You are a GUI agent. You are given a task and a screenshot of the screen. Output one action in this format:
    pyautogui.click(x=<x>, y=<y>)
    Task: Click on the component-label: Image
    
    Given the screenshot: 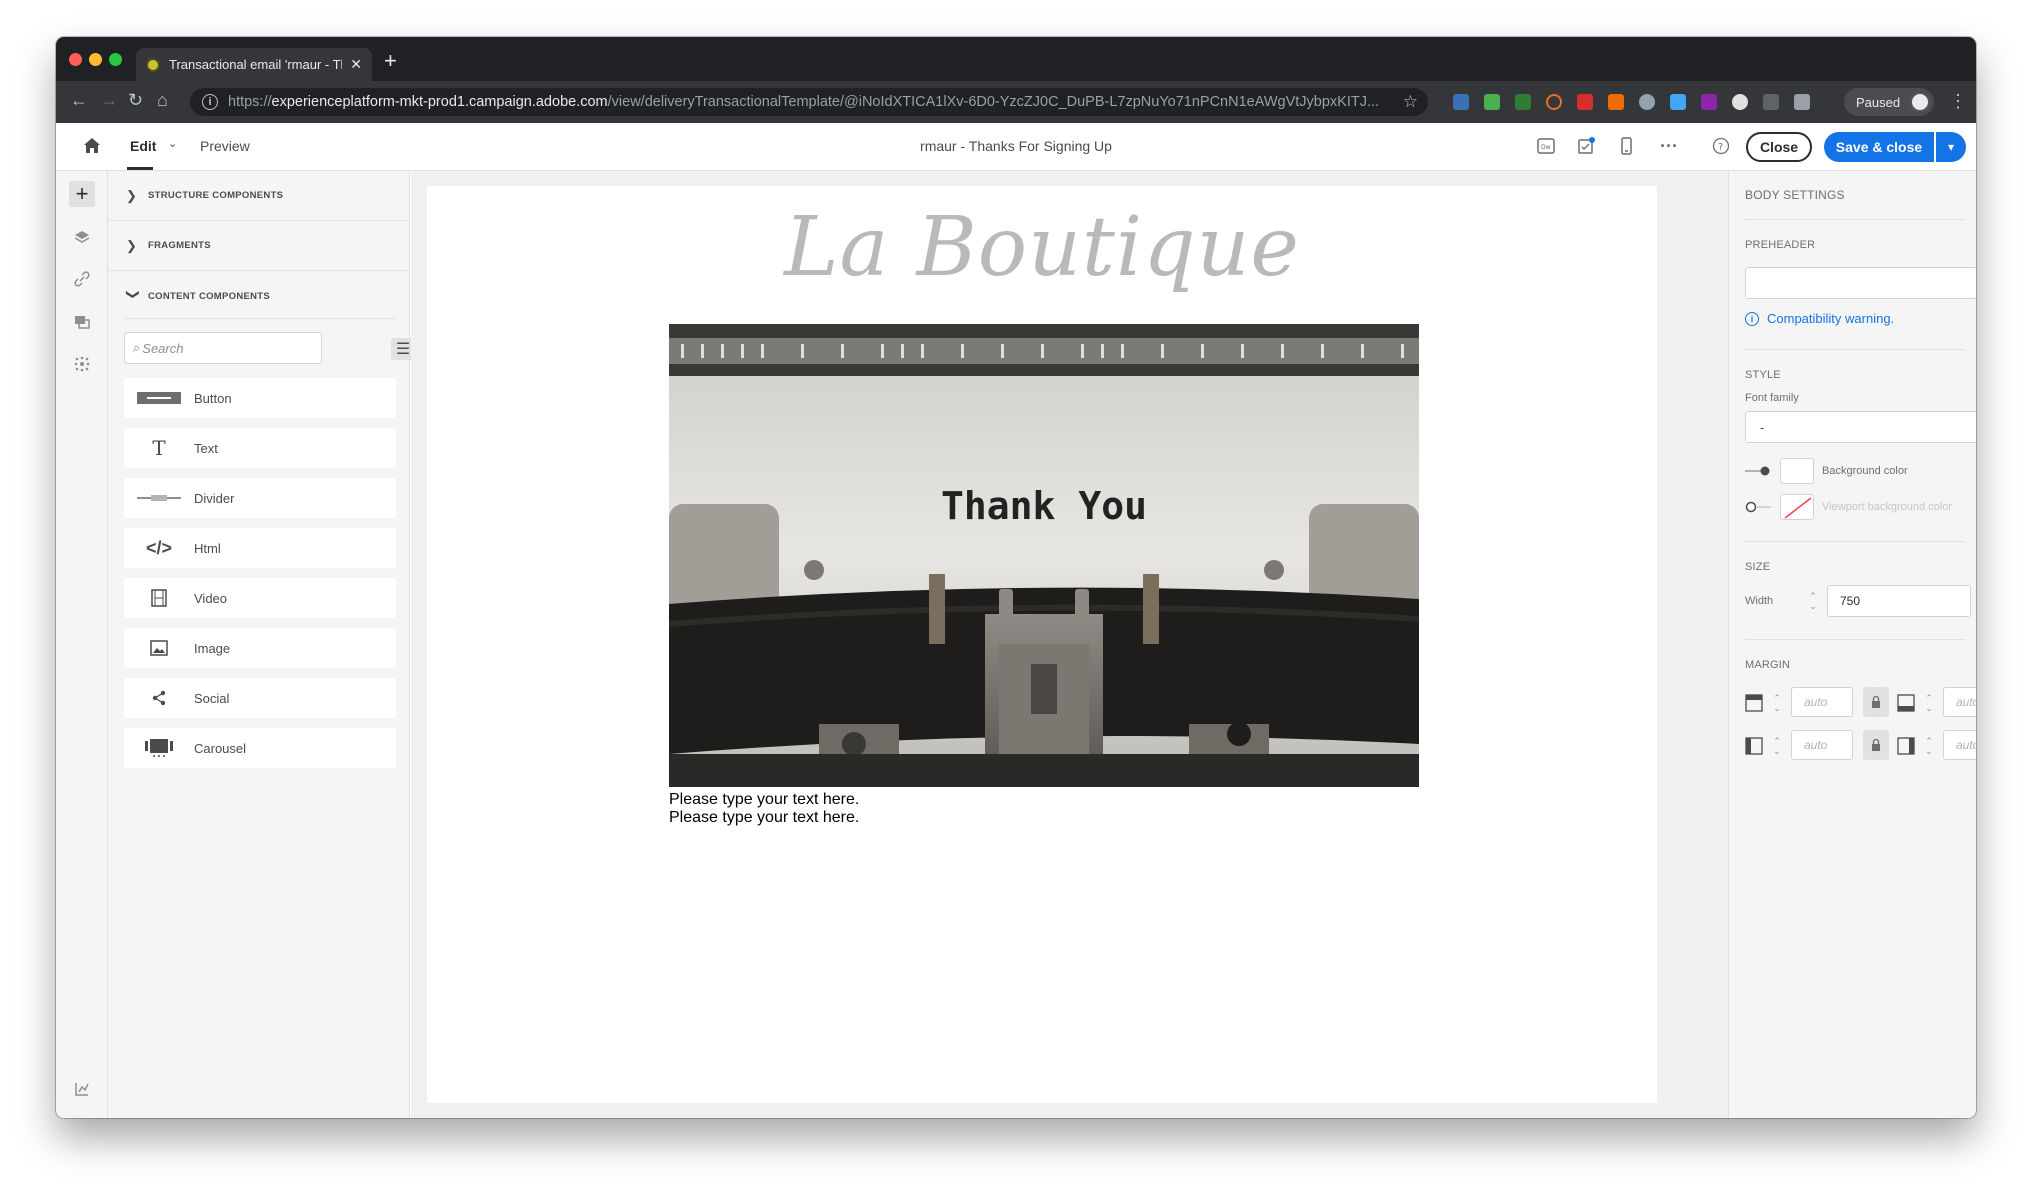 What is the action you would take?
    pyautogui.click(x=212, y=648)
    